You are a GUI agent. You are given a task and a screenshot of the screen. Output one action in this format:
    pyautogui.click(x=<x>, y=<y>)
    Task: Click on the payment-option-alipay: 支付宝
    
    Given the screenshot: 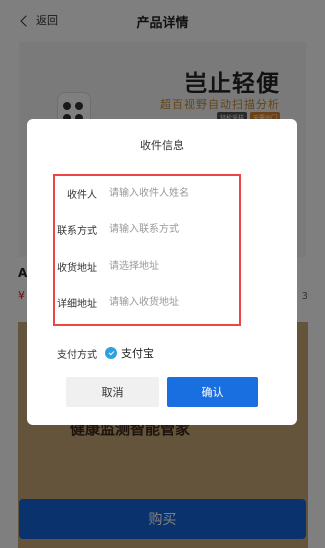 What is the action you would take?
    pyautogui.click(x=137, y=353)
    